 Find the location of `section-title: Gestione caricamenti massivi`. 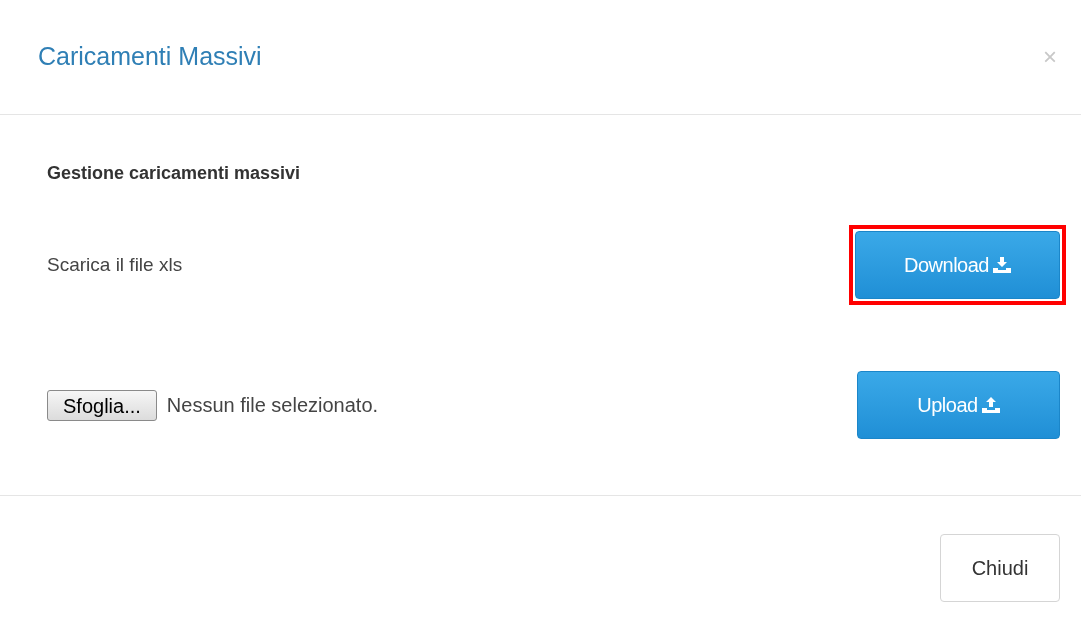

section-title: Gestione caricamenti massivi is located at coordinates (174, 173).